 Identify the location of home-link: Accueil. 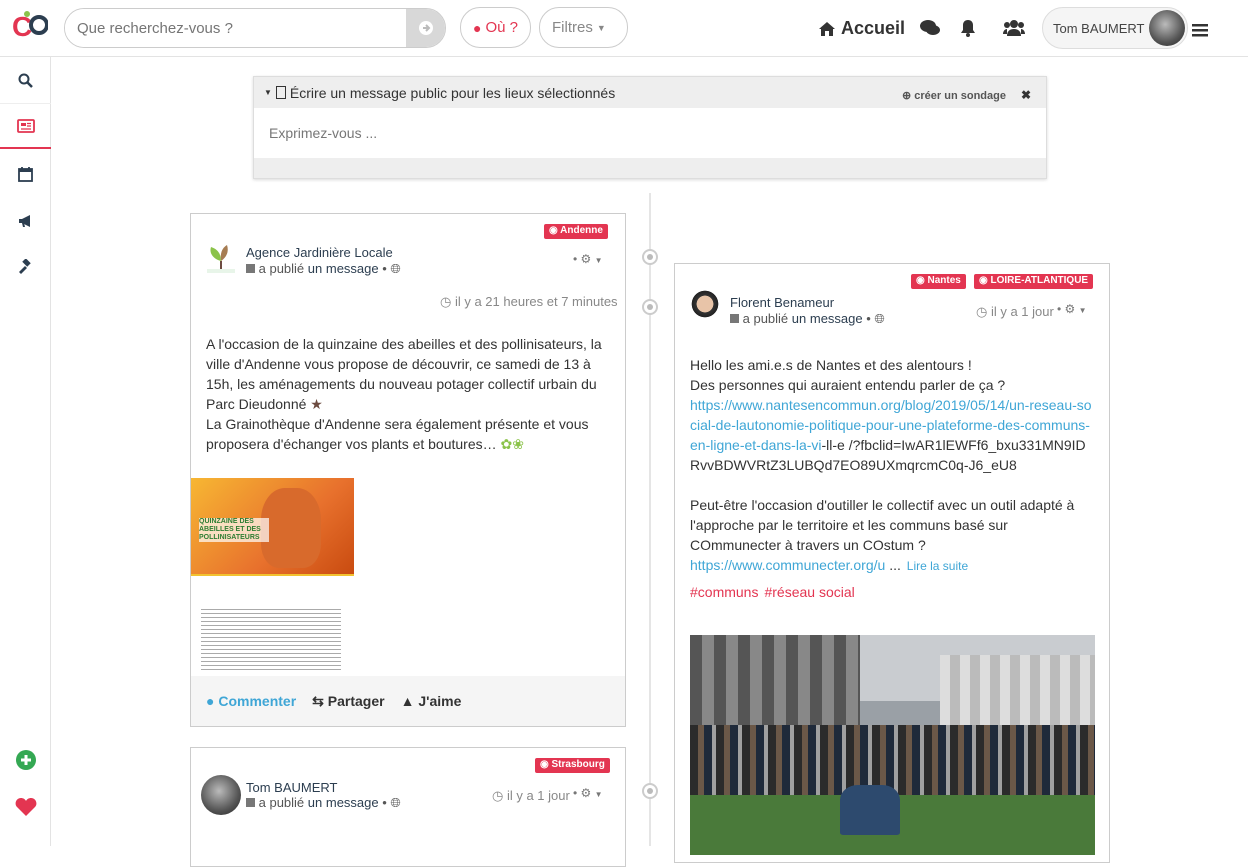
(861, 28).